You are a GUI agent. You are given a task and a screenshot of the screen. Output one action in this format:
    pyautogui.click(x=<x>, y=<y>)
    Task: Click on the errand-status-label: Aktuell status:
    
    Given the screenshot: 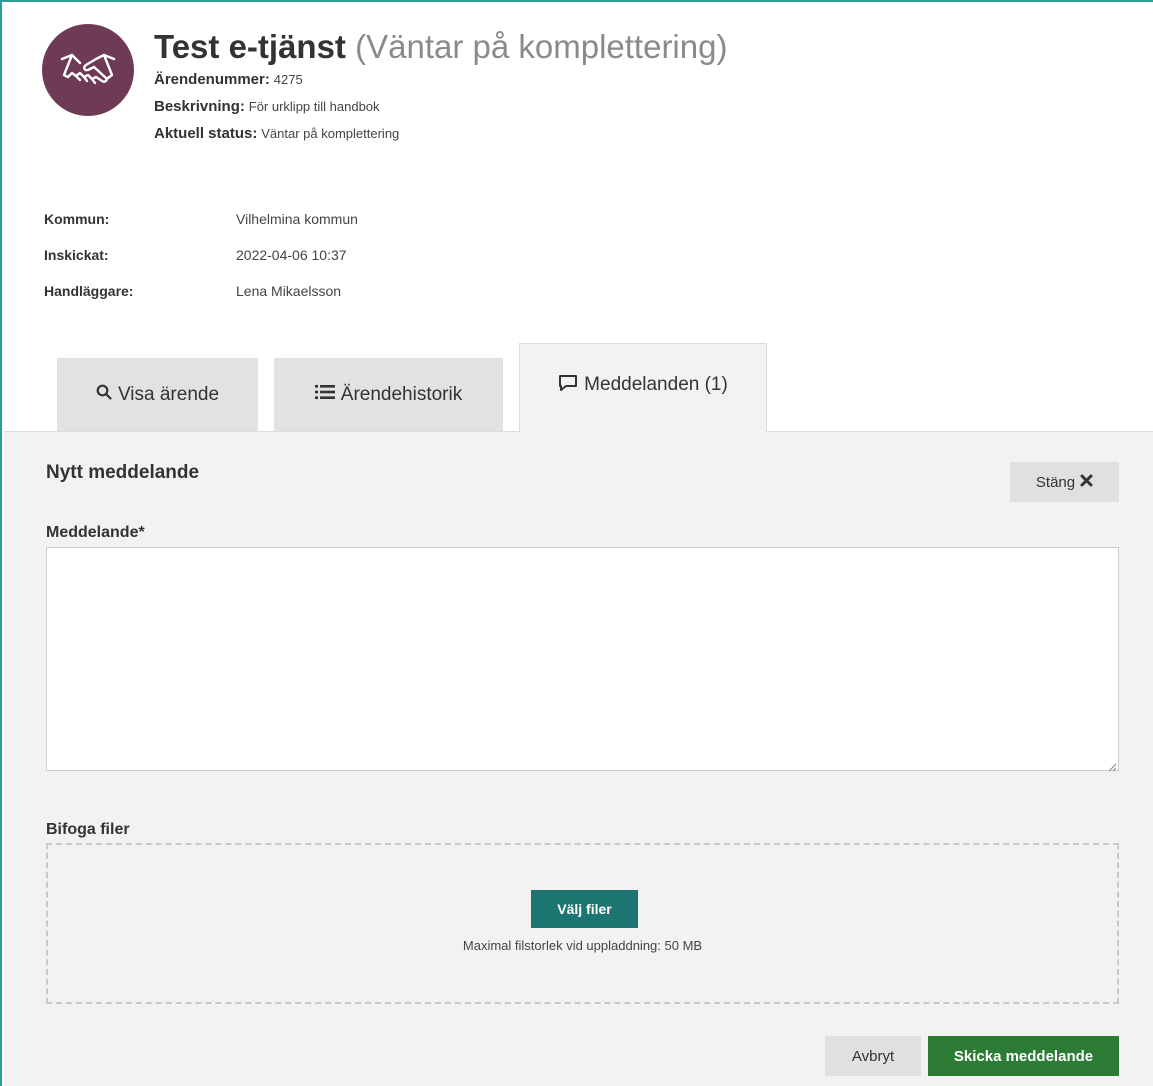 What is the action you would take?
    pyautogui.click(x=206, y=133)
    